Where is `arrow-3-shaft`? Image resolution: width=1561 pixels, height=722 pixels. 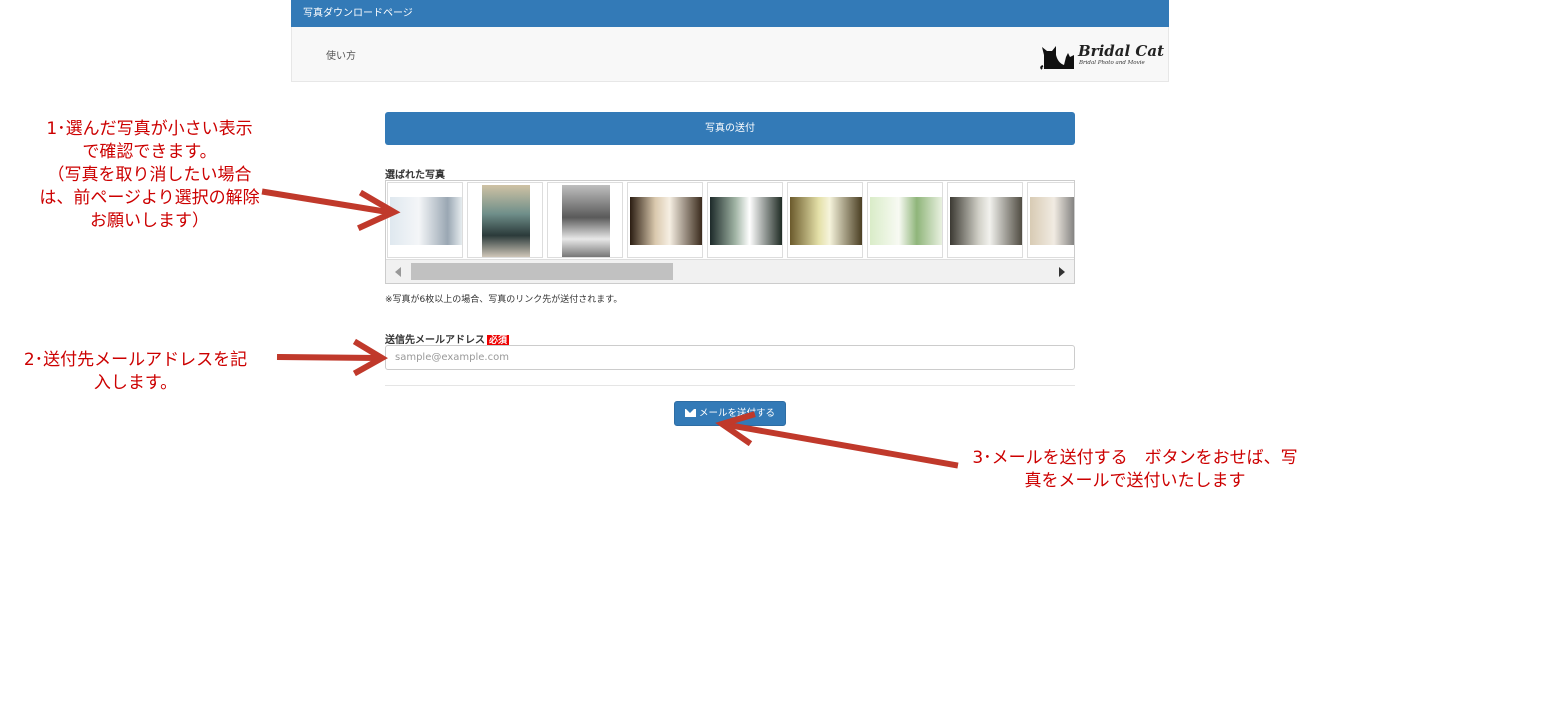
arrow-3-shaft is located at coordinates (841, 445).